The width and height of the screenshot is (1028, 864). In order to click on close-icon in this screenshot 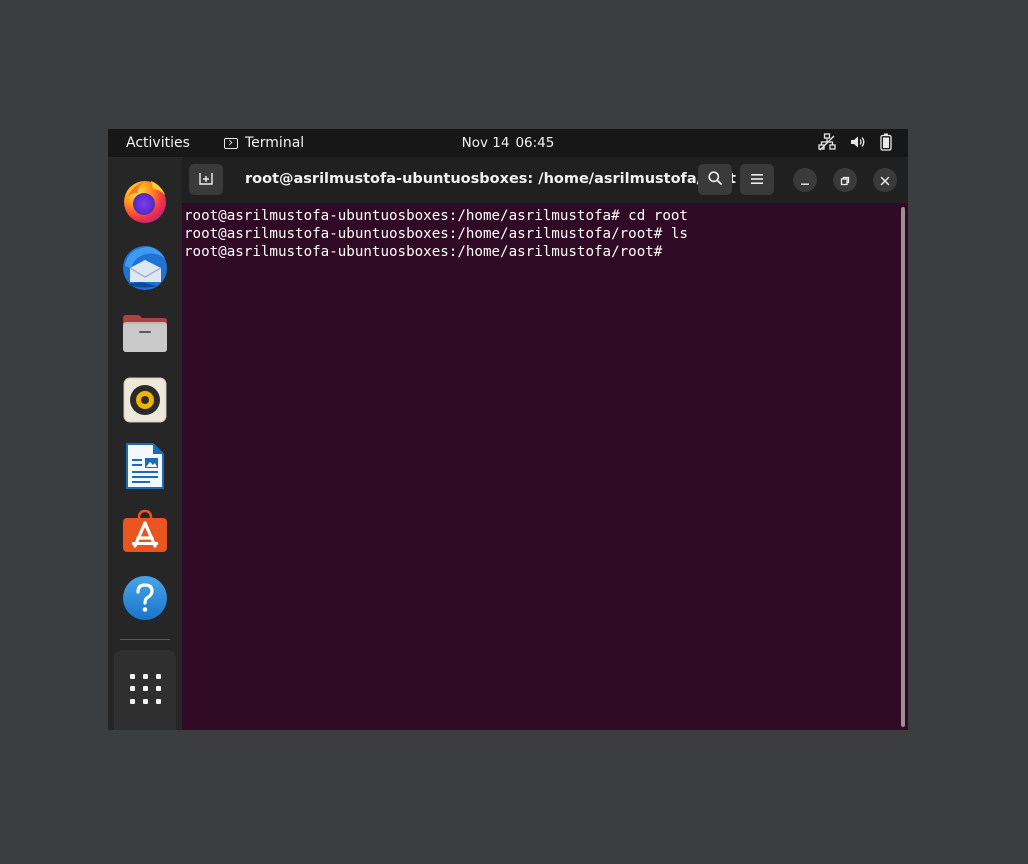, I will do `click(885, 180)`.